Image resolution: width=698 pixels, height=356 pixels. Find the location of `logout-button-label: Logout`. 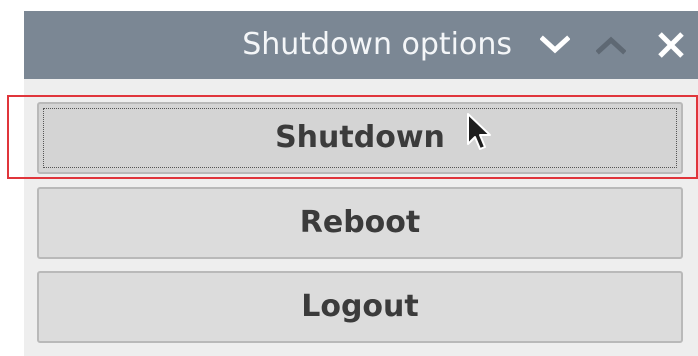

logout-button-label: Logout is located at coordinates (360, 306).